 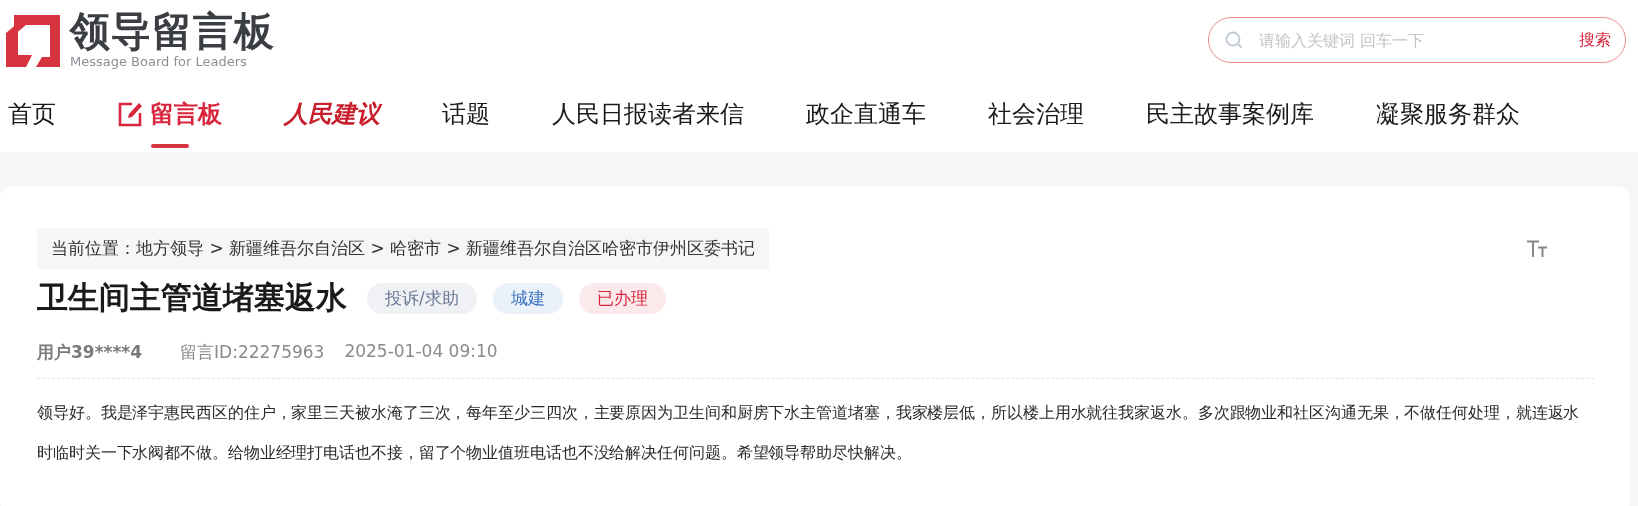 What do you see at coordinates (403, 248) in the screenshot?
I see `breadcrumb: 当前位置：地方领导 > 新疆维吾尔自治区 > 哈密市 > 新疆维吾尔自治区哈密市伊州区委书记` at bounding box center [403, 248].